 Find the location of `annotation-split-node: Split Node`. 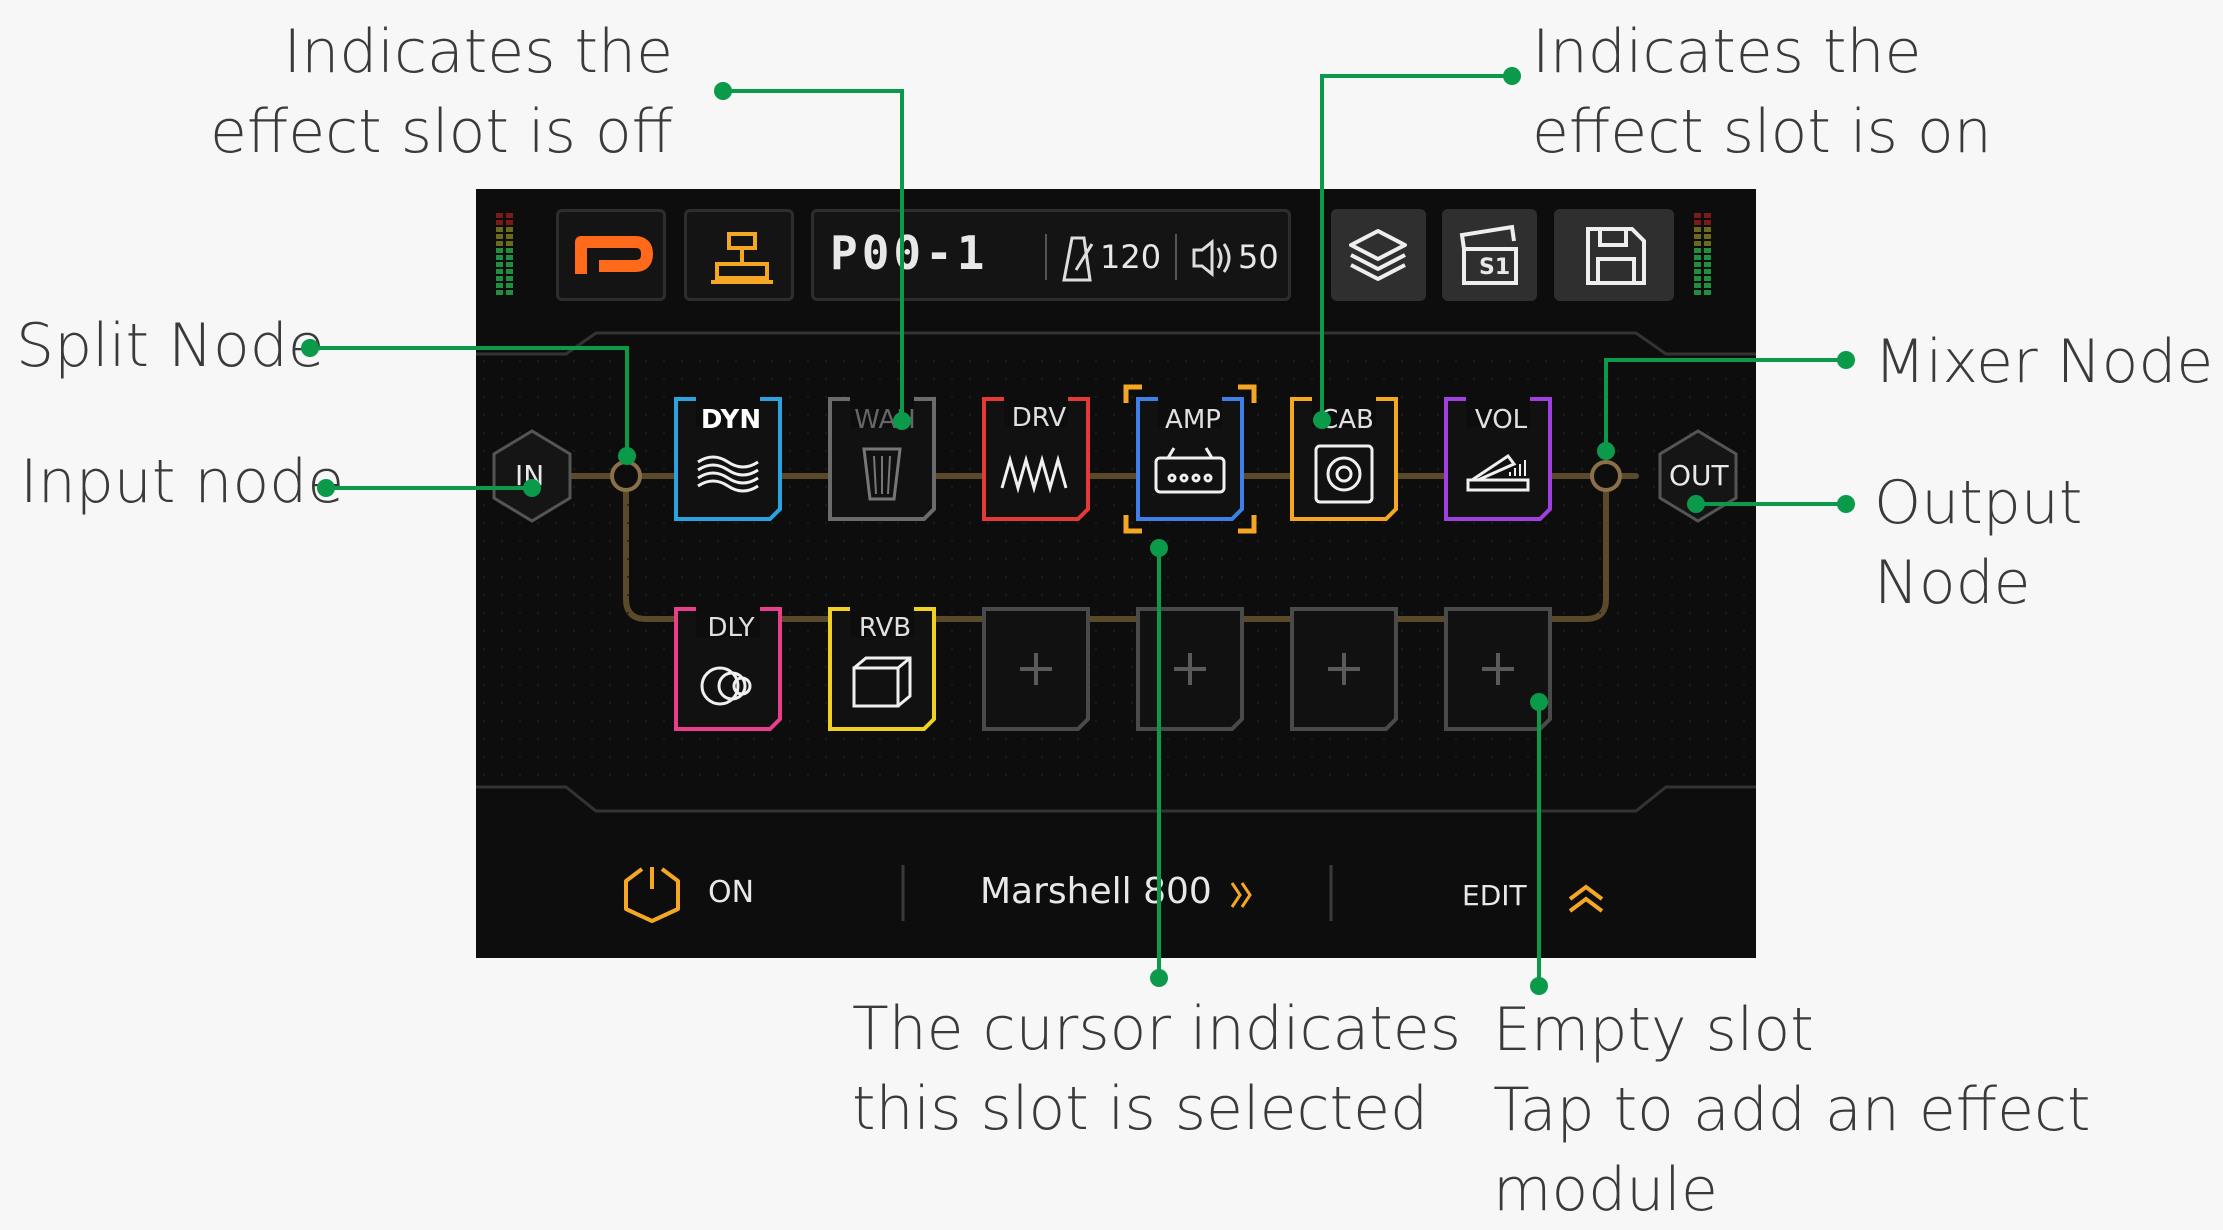

annotation-split-node: Split Node is located at coordinates (170, 346).